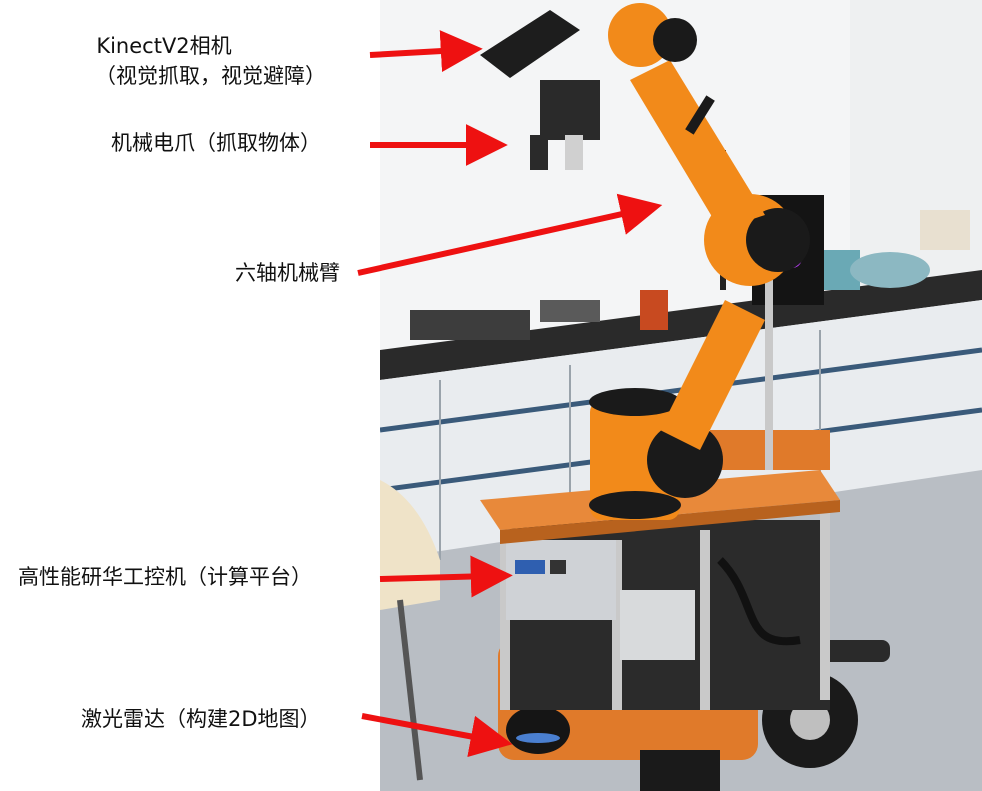 The height and width of the screenshot is (791, 982). Describe the element at coordinates (680, 770) in the screenshot. I see `robot-wheel-front` at that location.